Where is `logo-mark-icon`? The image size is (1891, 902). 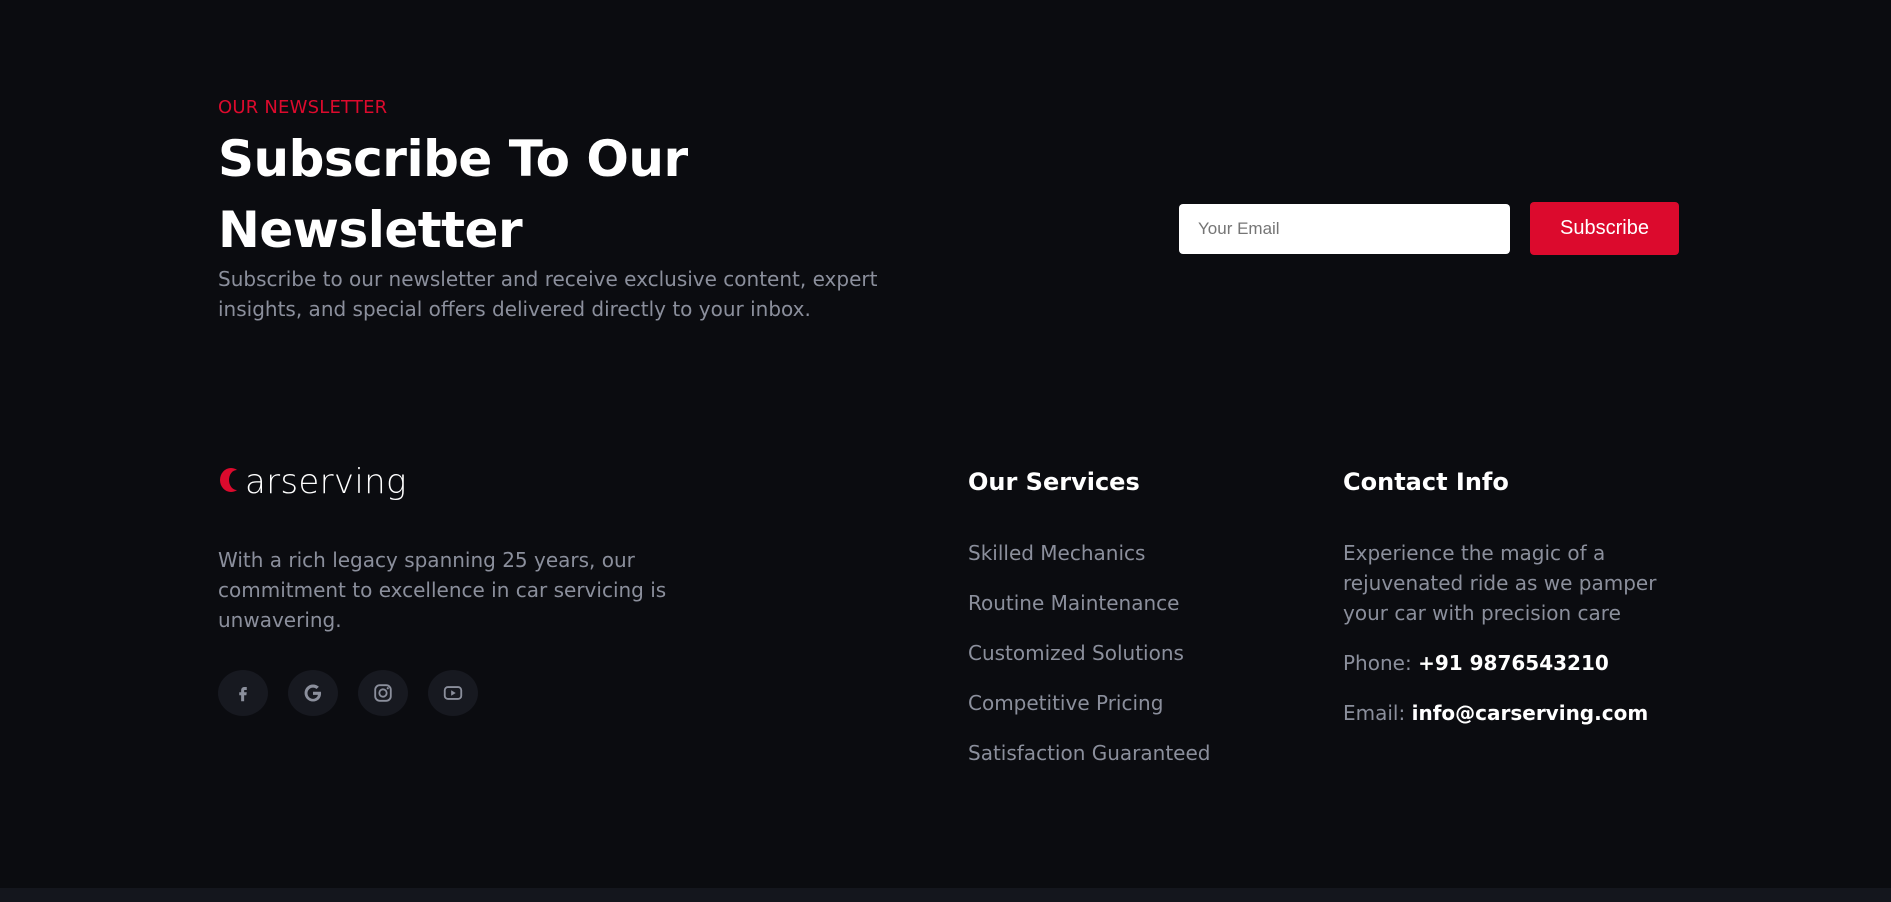 logo-mark-icon is located at coordinates (231, 482).